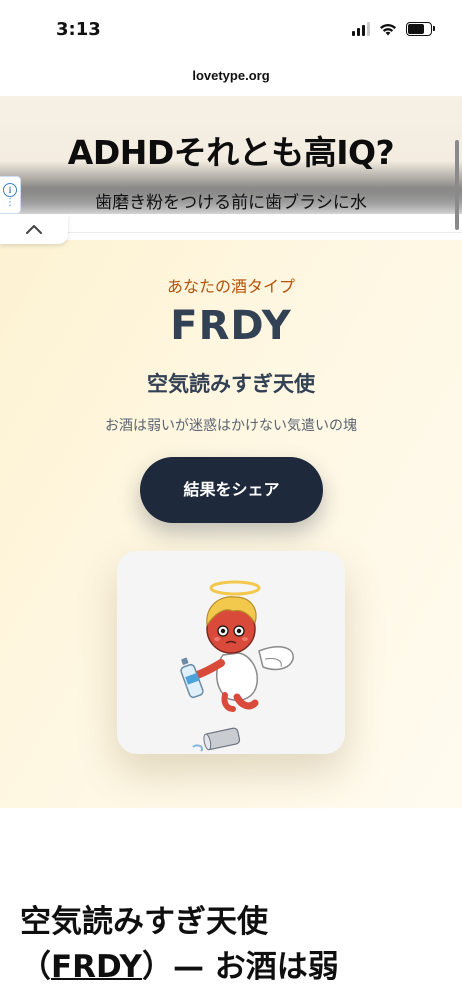 Image resolution: width=462 pixels, height=1000 pixels. Describe the element at coordinates (231, 326) in the screenshot. I see `result-code: FRDY` at that location.